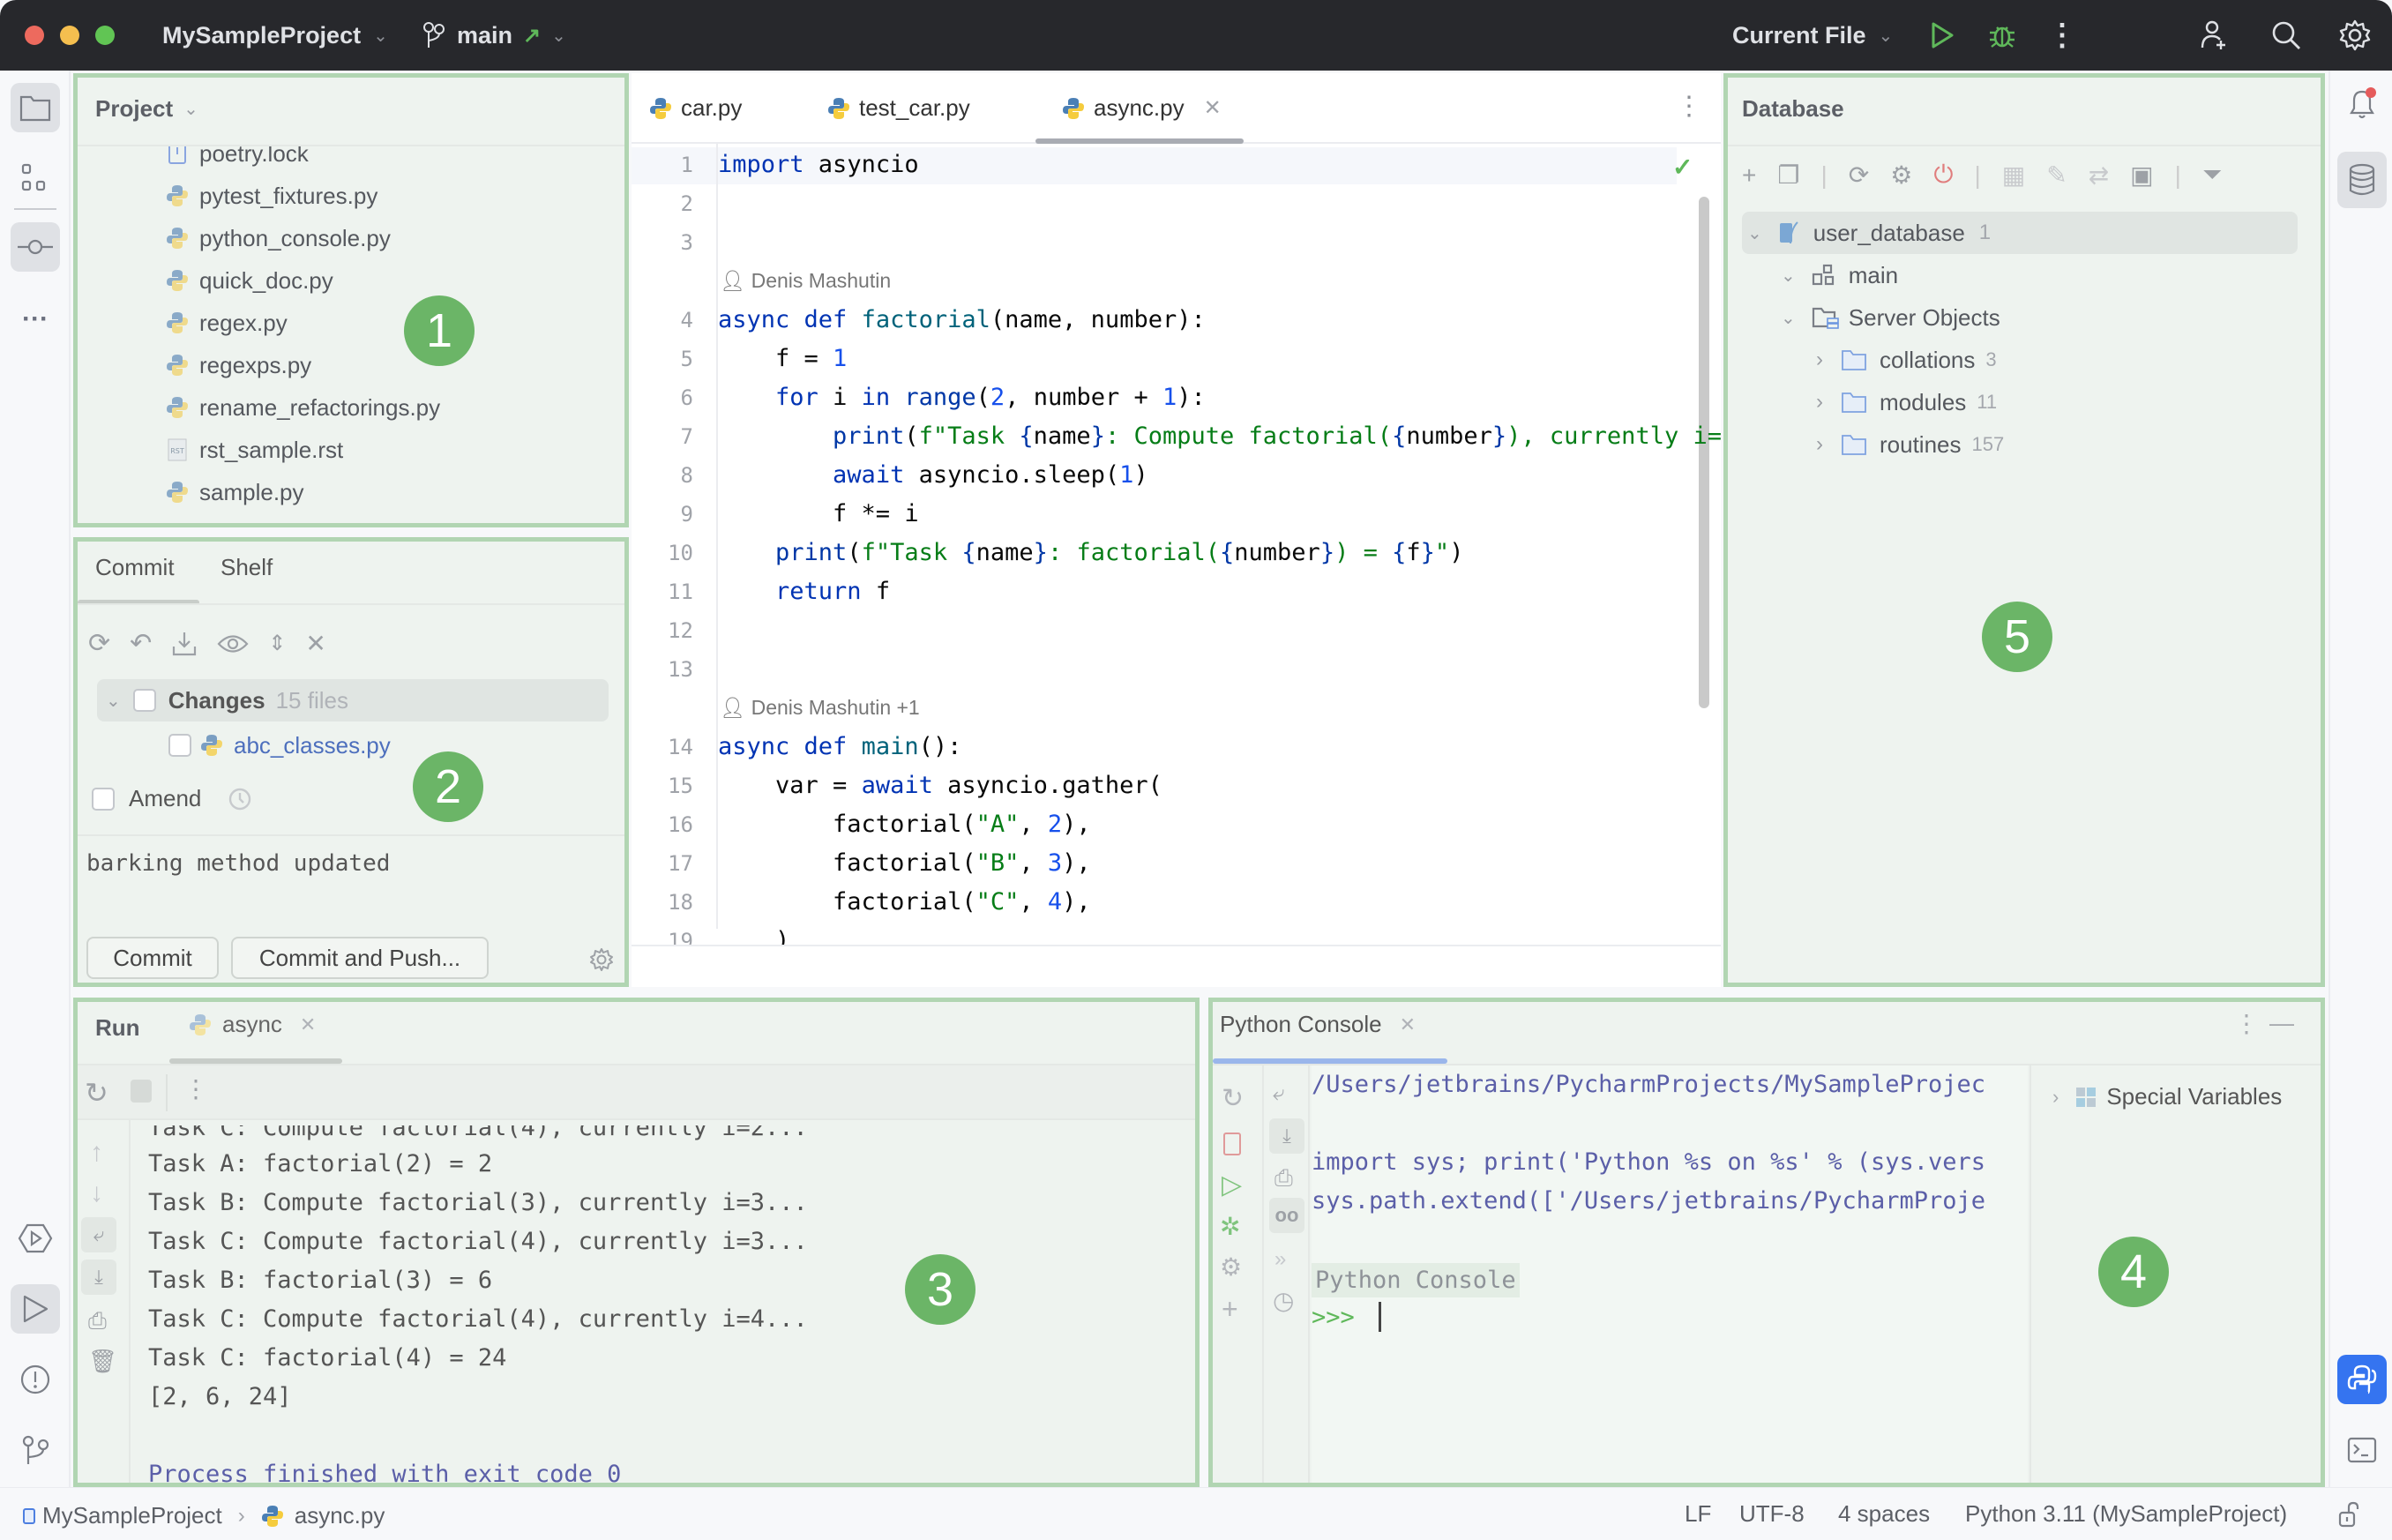 This screenshot has height=1540, width=2392. Describe the element at coordinates (1869, 233) in the screenshot. I see `database-root: ⌄ user_database 1` at that location.